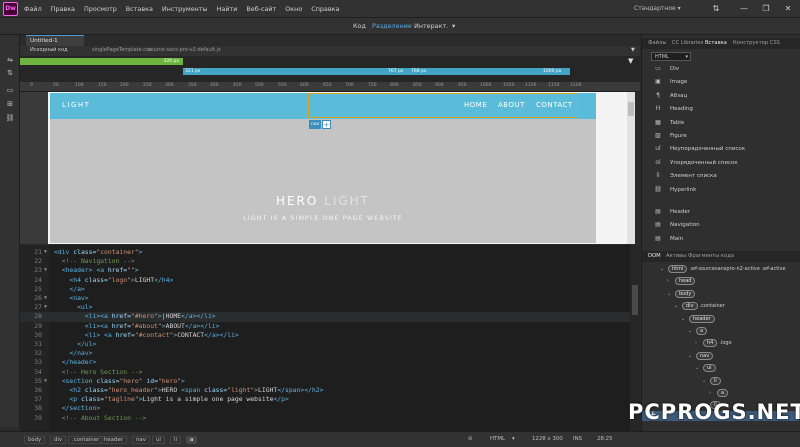  What do you see at coordinates (330, 317) in the screenshot?
I see `code-line: 28 <li><a href="#hero">|HOME</a></li>` at bounding box center [330, 317].